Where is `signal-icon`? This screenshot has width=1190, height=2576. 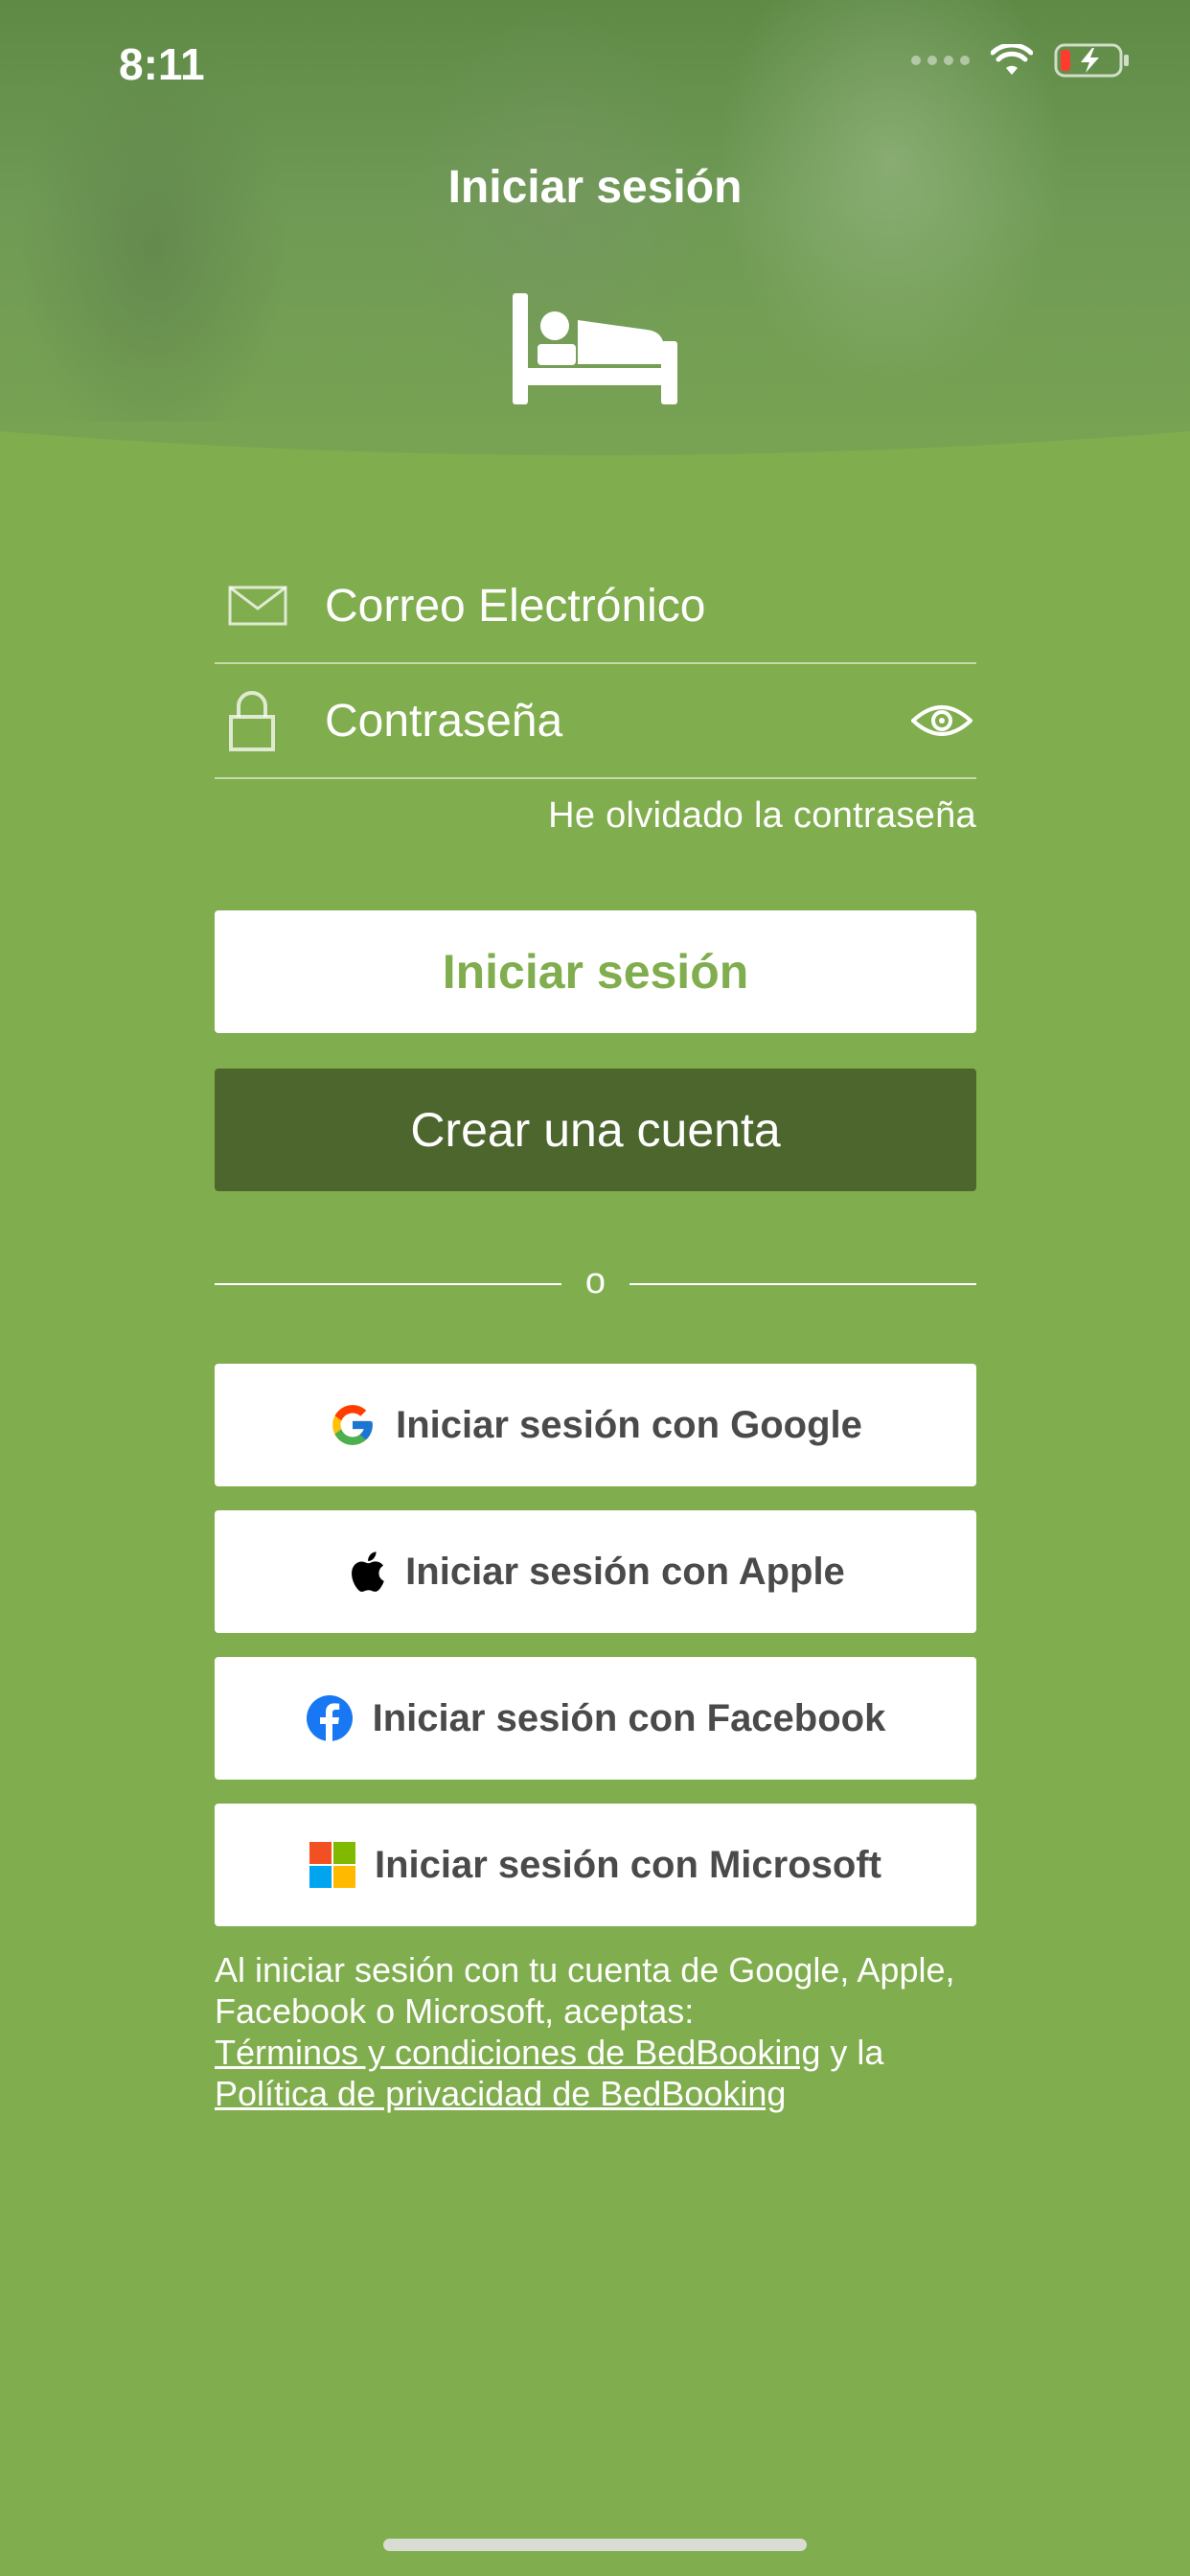
signal-icon is located at coordinates (941, 60).